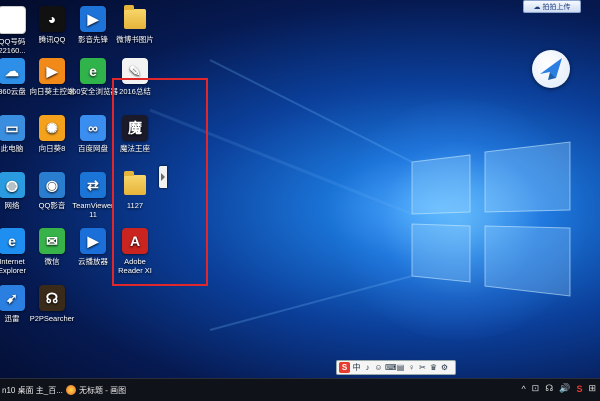 This screenshot has height=401, width=600. I want to click on upload-button: ☁ 拍拍上传, so click(552, 6).